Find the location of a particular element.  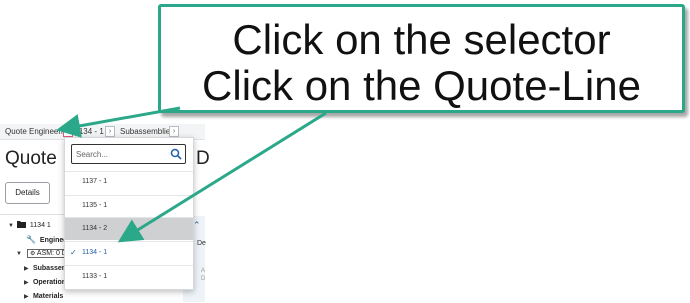

breadcrumb-subassemblies: Subassemblies is located at coordinates (147, 131).